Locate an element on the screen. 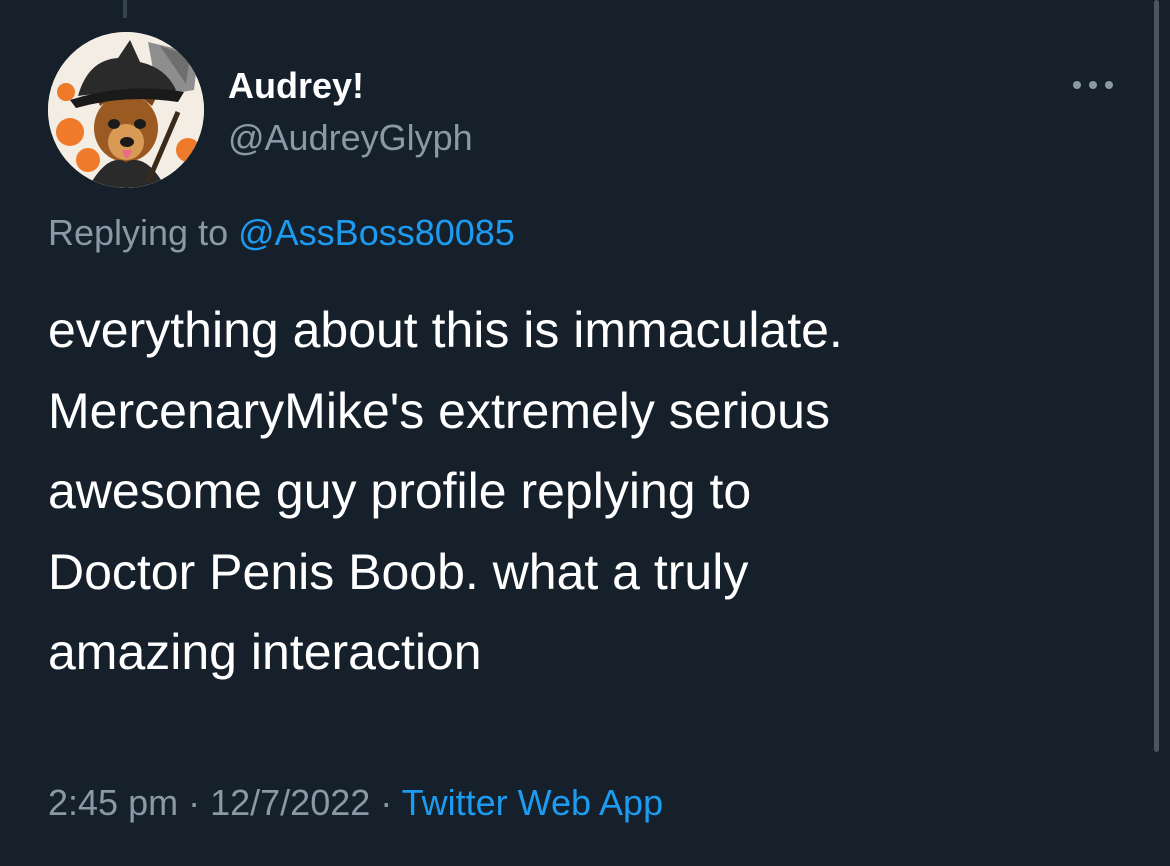  tweet-date: 12/7/2022 is located at coordinates (290, 802).